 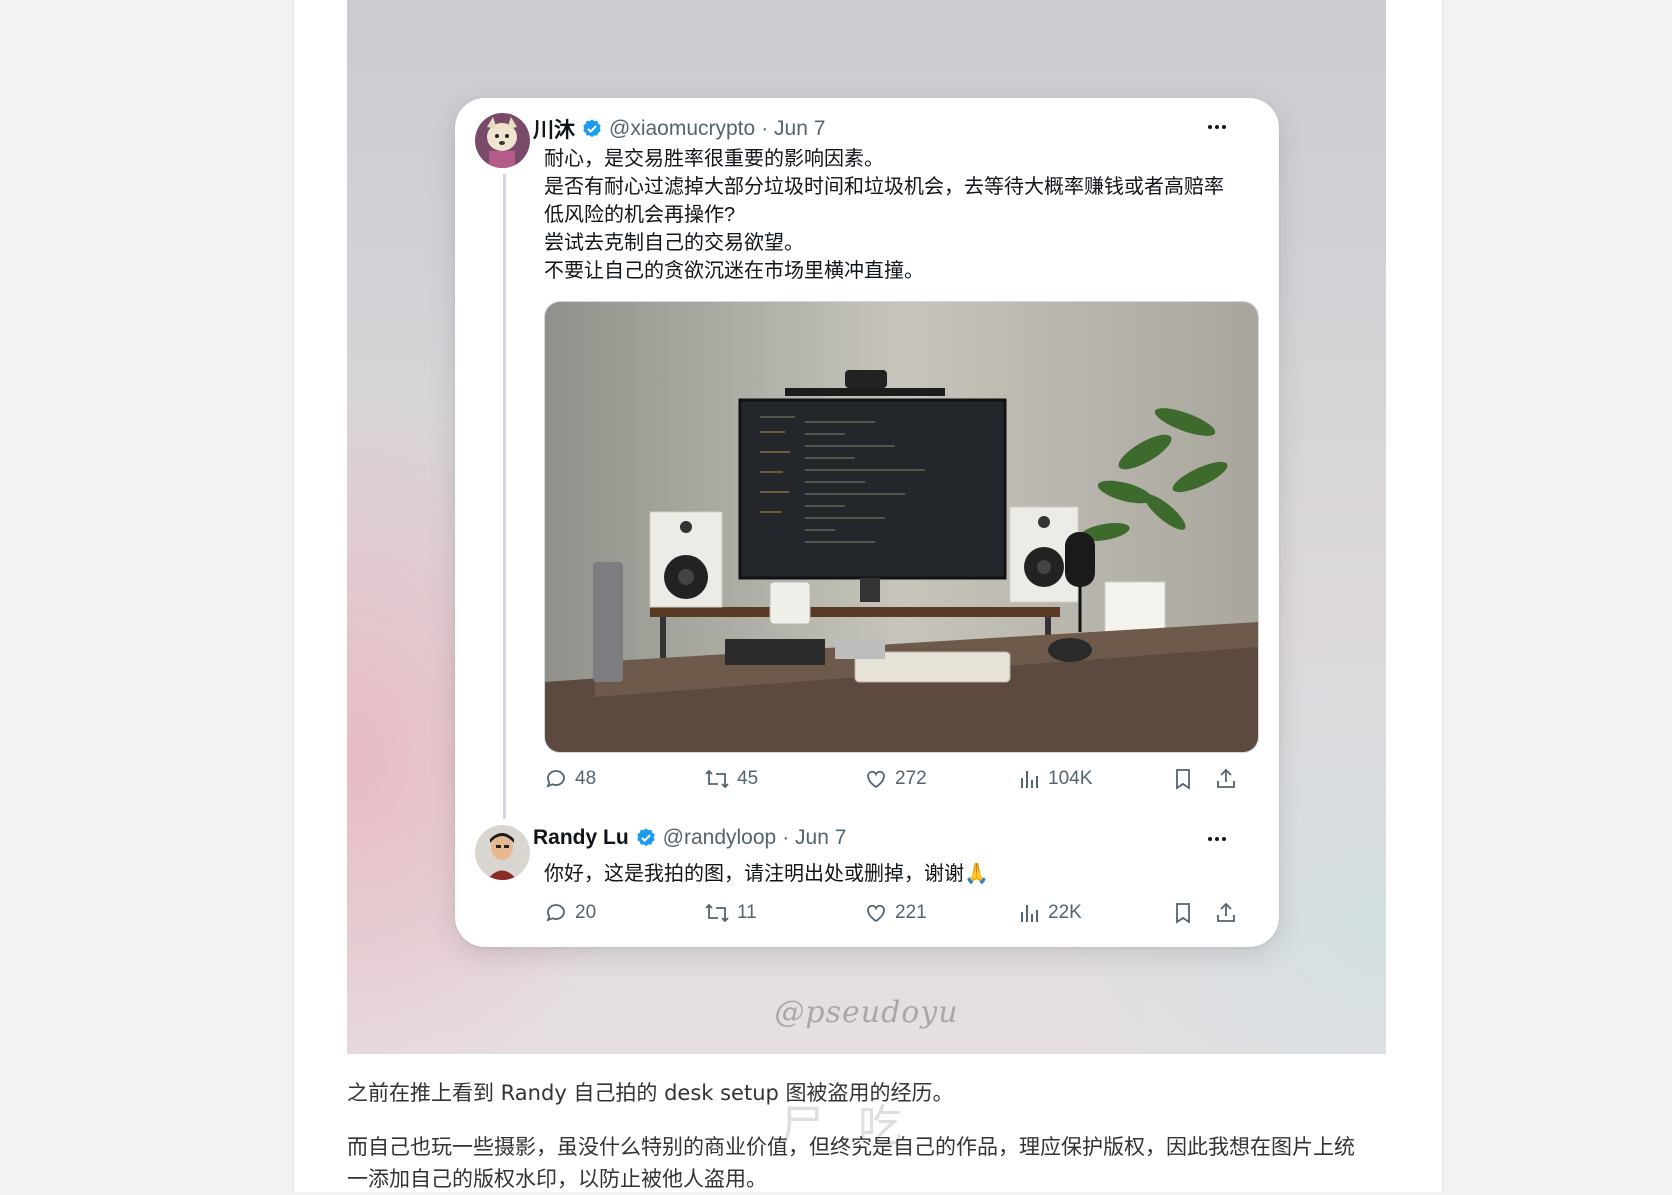 What do you see at coordinates (766, 874) in the screenshot?
I see `reply-text: 你好，这是我拍的图，请注明出处或删掉，谢谢🙏` at bounding box center [766, 874].